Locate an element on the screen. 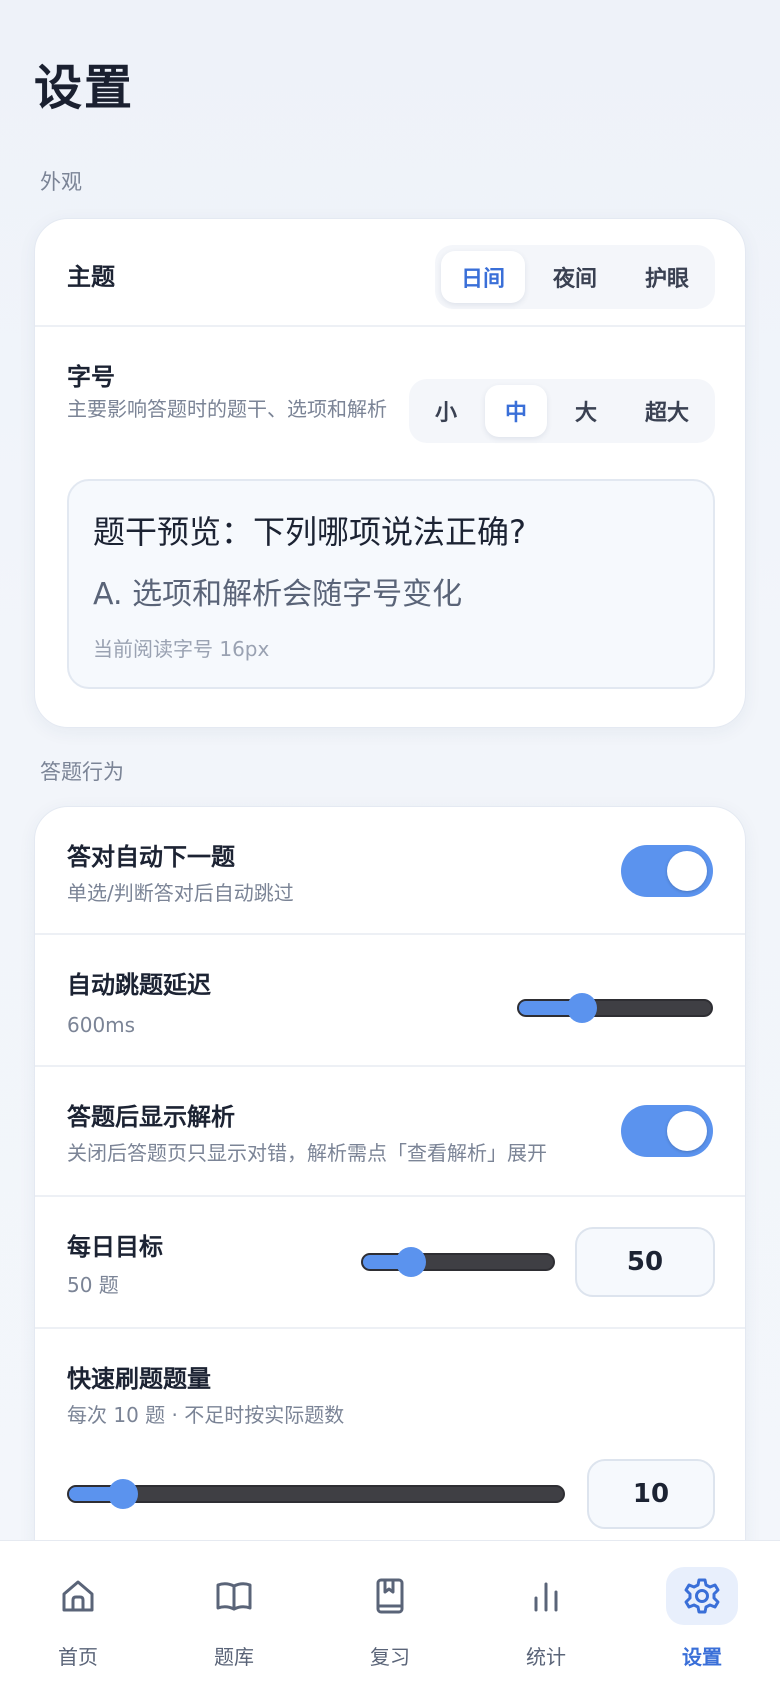 The height and width of the screenshot is (1688, 780). show-explanation-label: 答题后显示解析 is located at coordinates (151, 1117).